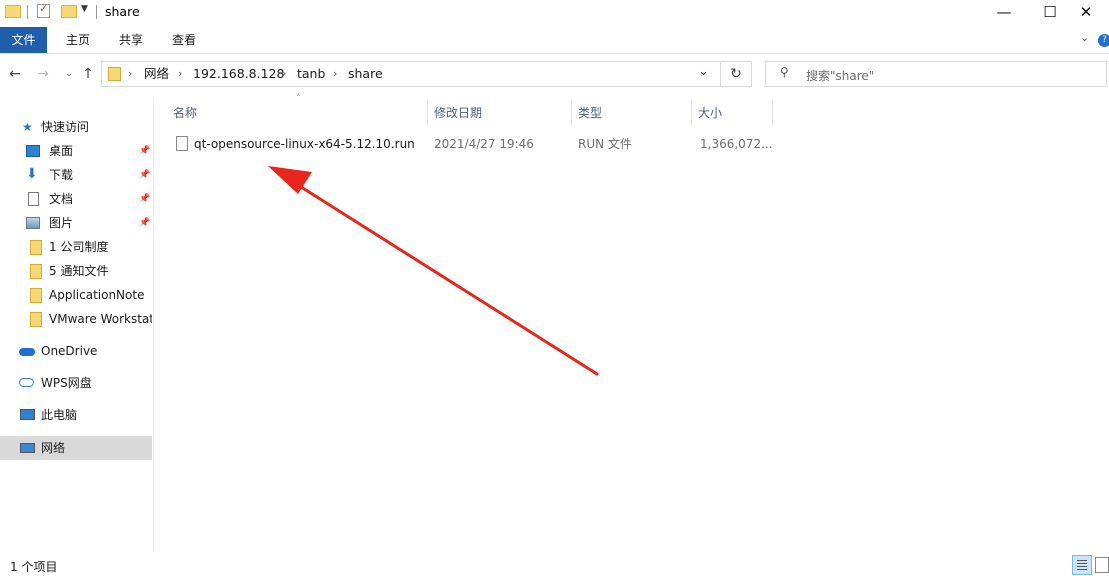 The width and height of the screenshot is (1109, 576). I want to click on item-count: 1 个项目, so click(34, 567).